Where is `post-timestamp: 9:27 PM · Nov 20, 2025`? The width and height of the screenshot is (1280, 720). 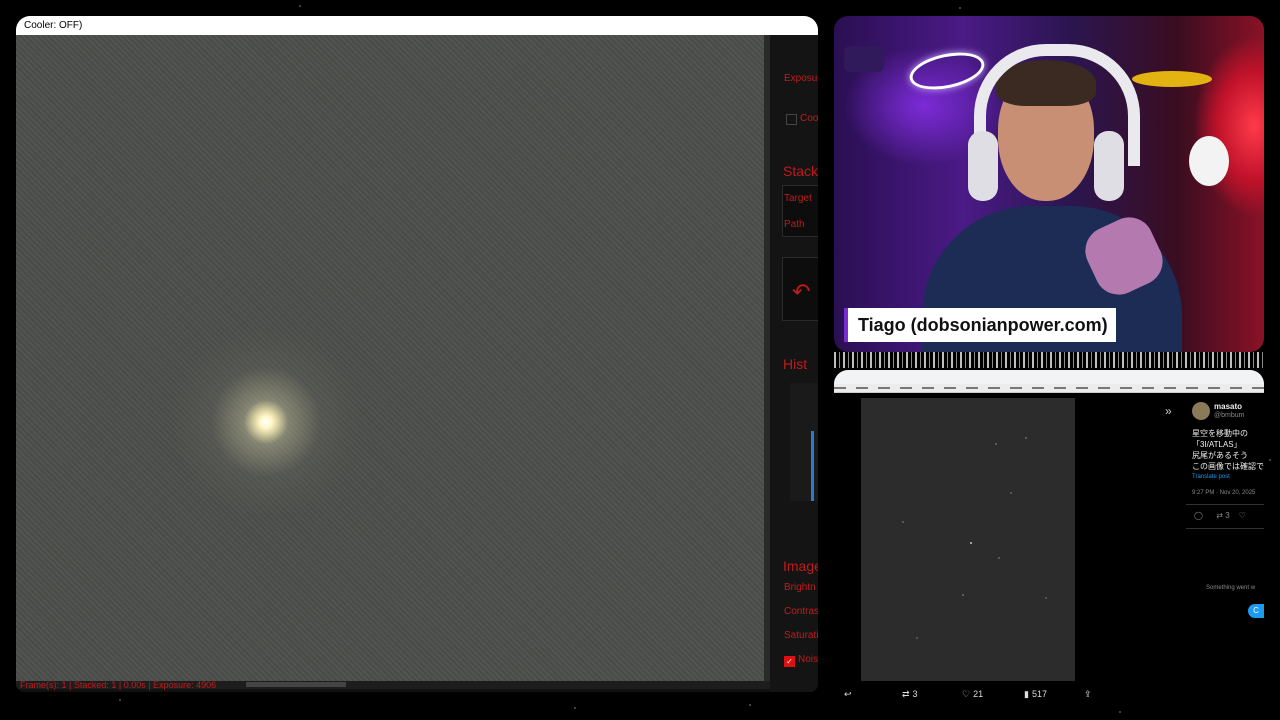 post-timestamp: 9:27 PM · Nov 20, 2025 is located at coordinates (1223, 493).